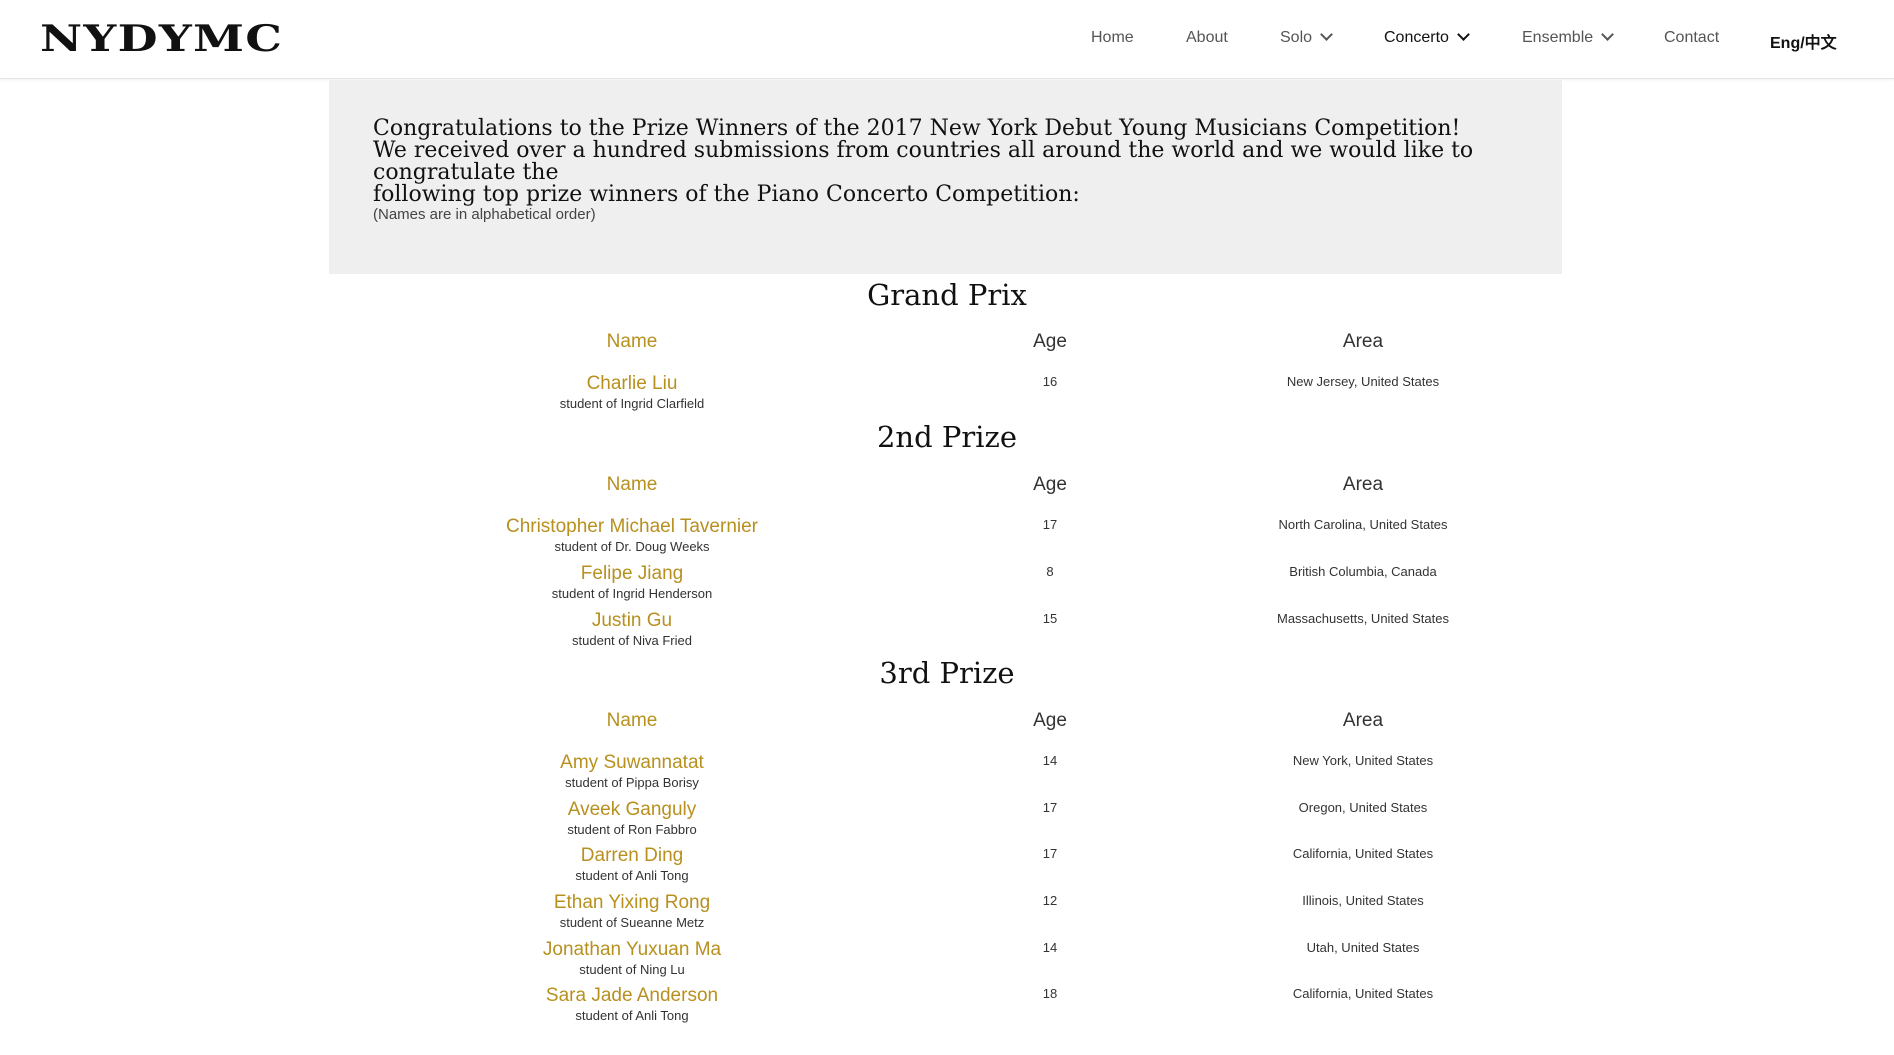 This screenshot has height=1055, width=1894. What do you see at coordinates (1558, 37) in the screenshot?
I see `nav-ensemble-label: Ensemble` at bounding box center [1558, 37].